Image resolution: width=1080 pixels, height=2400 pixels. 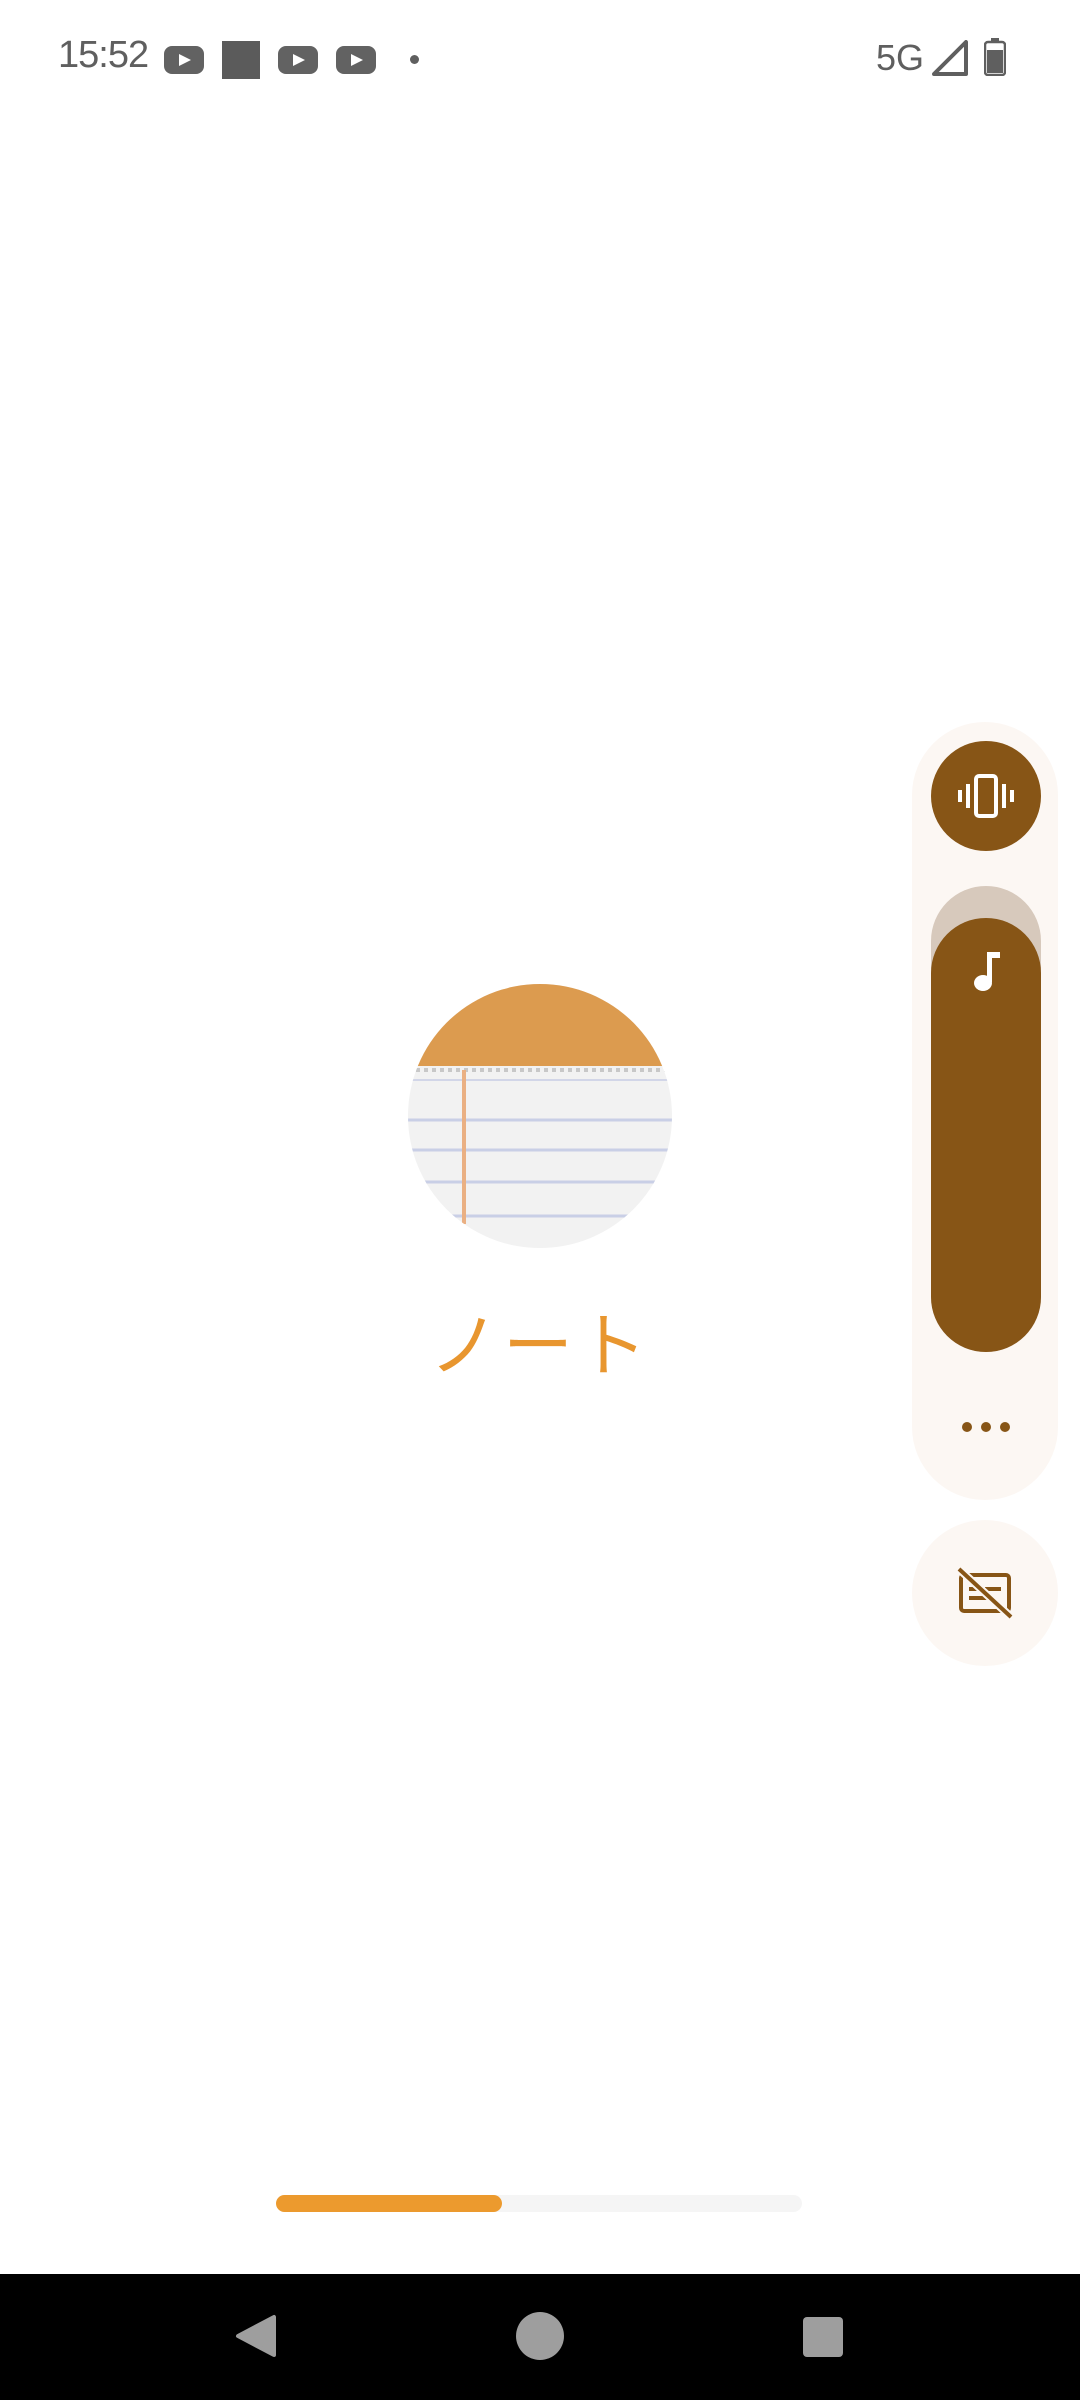 What do you see at coordinates (539, 2203) in the screenshot?
I see `loading-progress-bar` at bounding box center [539, 2203].